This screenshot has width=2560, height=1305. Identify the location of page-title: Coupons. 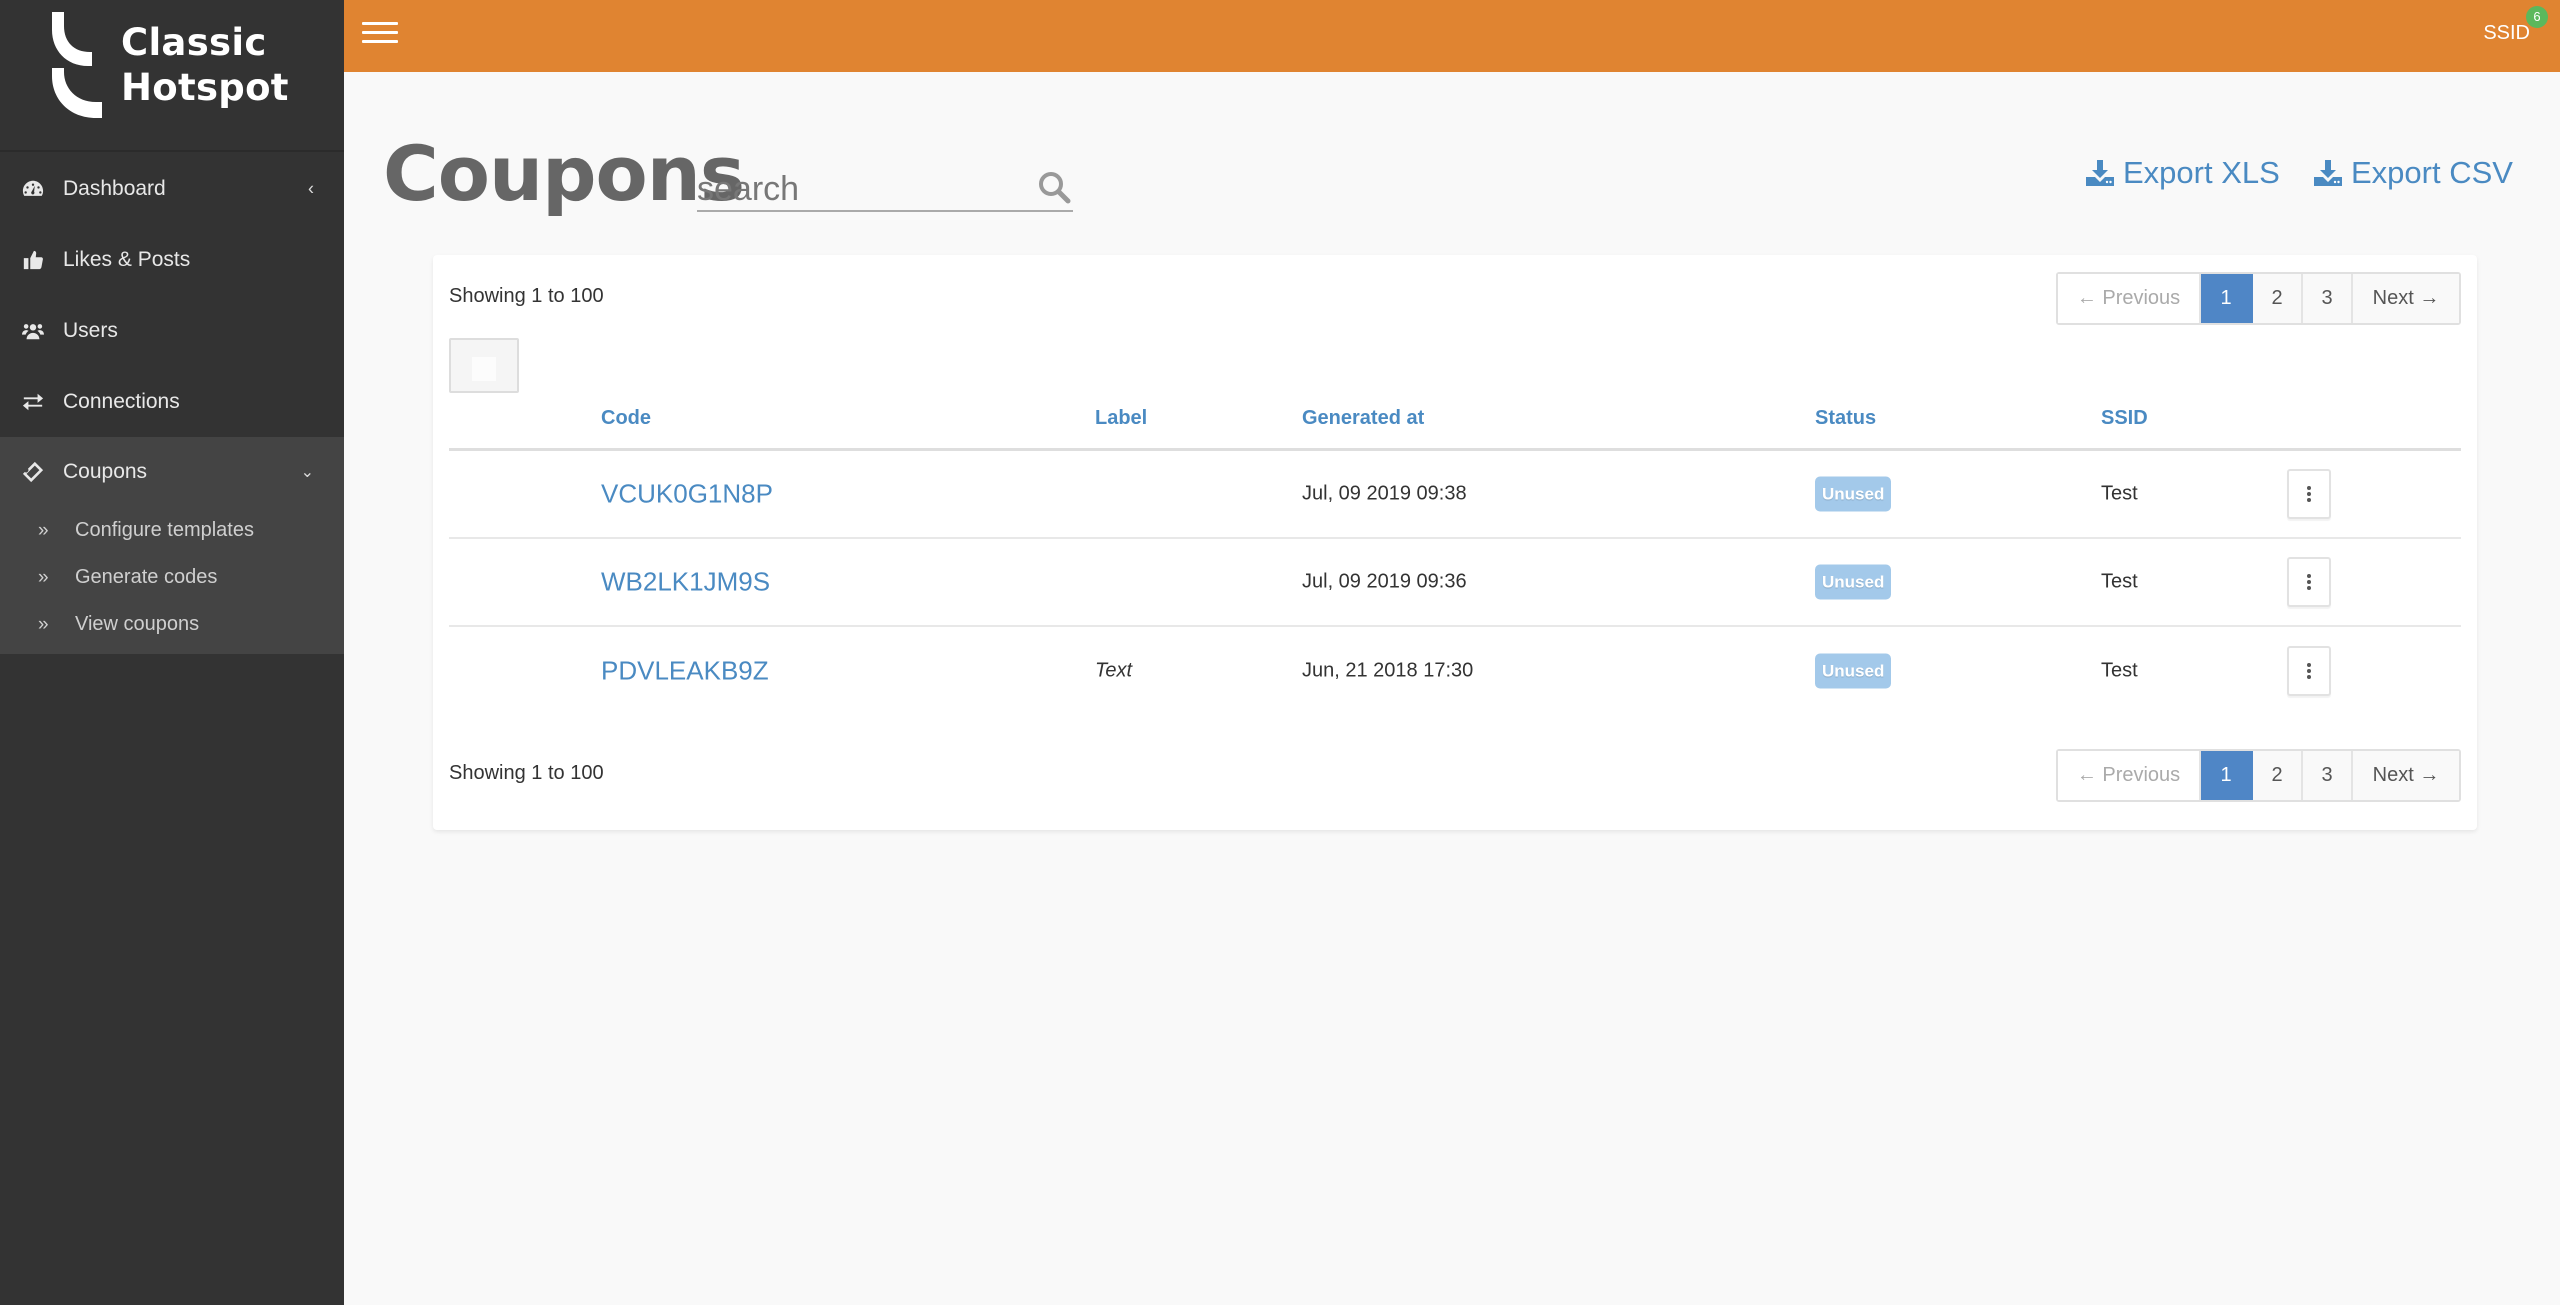
(564, 173).